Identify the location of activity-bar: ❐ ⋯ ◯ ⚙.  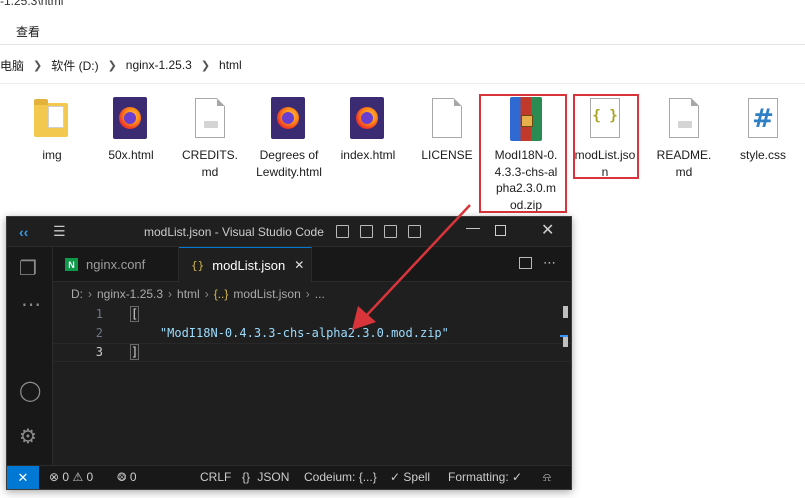
(30, 356).